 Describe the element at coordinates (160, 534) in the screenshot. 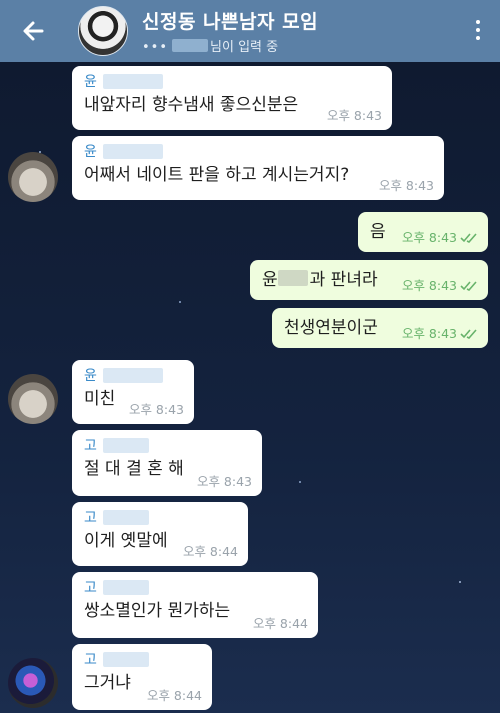

I see `message-bubble: 고 이게 옛말에 오후 8:44` at that location.